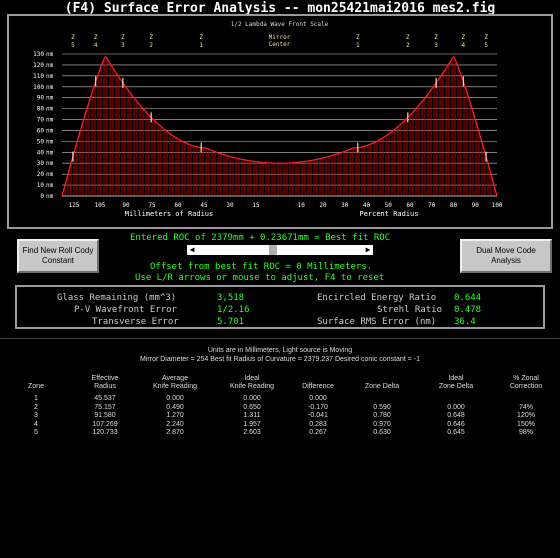  What do you see at coordinates (58, 256) in the screenshot?
I see `find-new-roll-cody-constant-button: Find New Roll Cody Constant` at bounding box center [58, 256].